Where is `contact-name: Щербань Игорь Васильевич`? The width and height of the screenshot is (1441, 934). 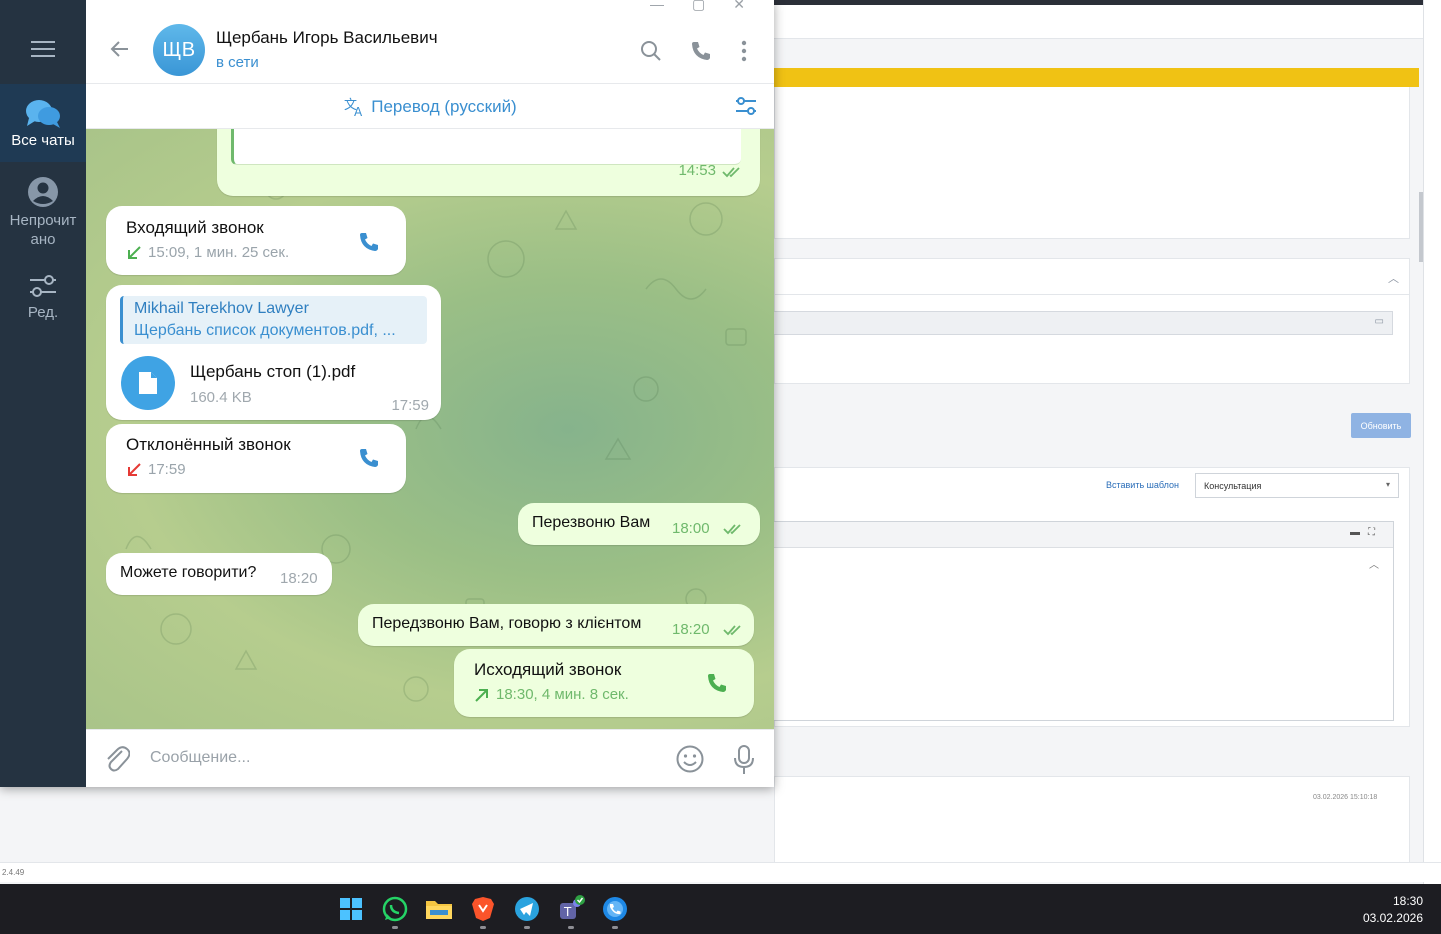
contact-name: Щербань Игорь Васильевич is located at coordinates (327, 38).